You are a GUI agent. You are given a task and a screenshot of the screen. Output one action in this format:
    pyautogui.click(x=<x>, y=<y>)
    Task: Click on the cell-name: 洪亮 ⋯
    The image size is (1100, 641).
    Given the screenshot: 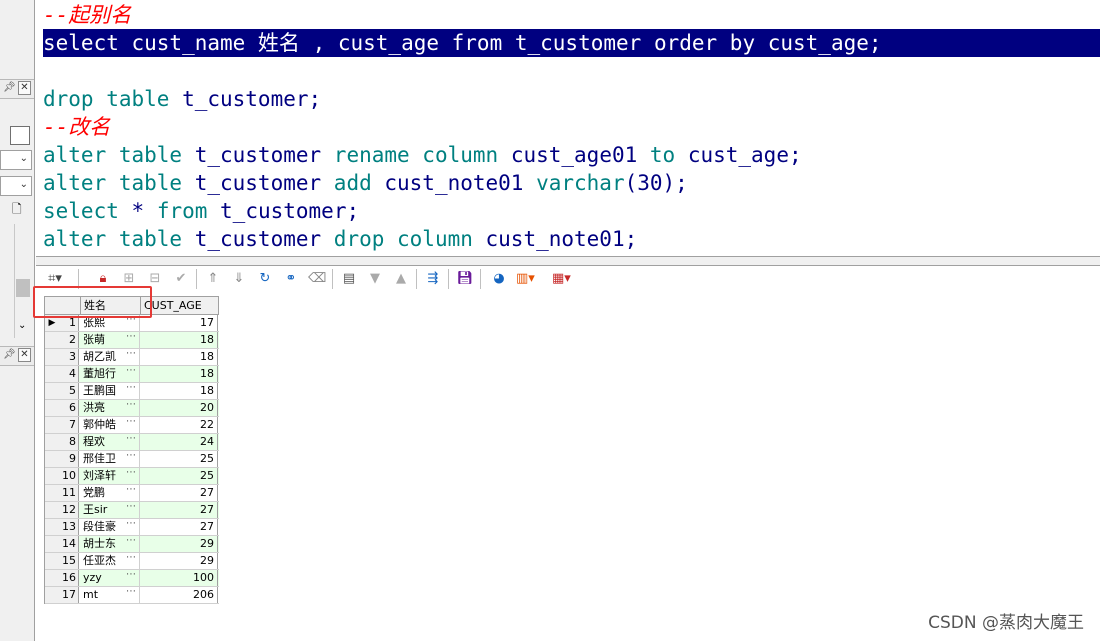 What is the action you would take?
    pyautogui.click(x=110, y=408)
    